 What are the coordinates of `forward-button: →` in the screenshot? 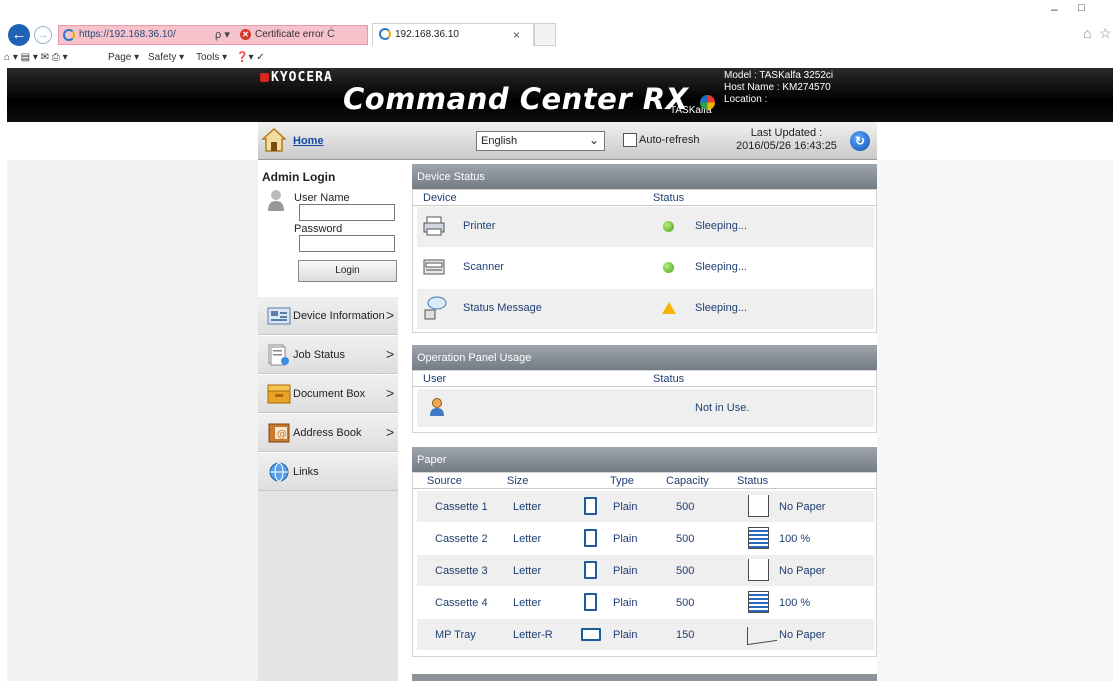 It's located at (43, 35).